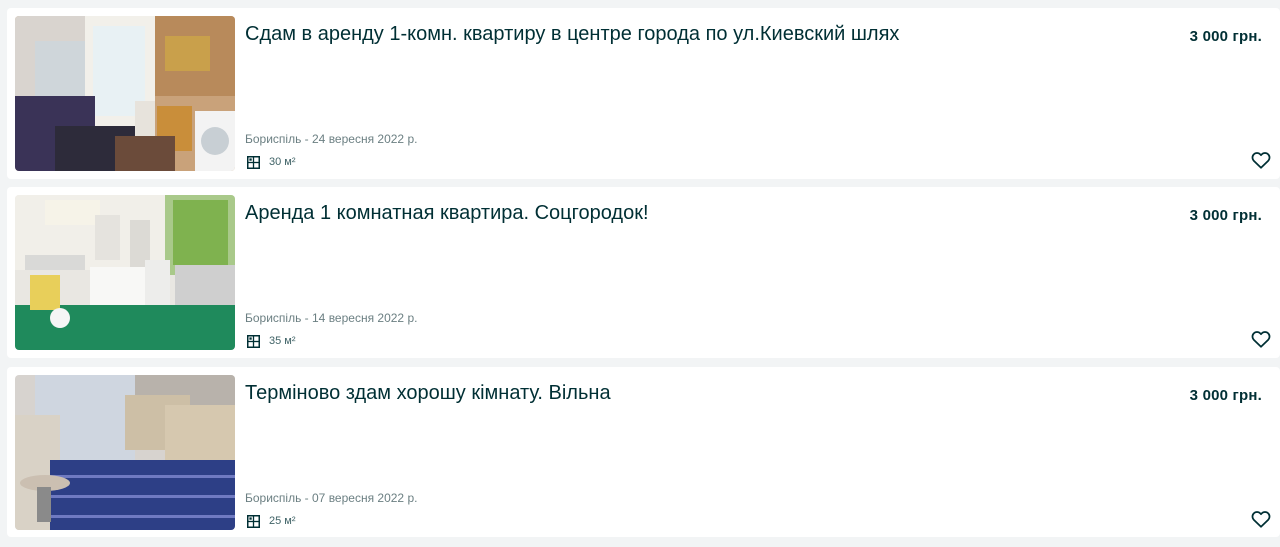 This screenshot has height=547, width=1280. I want to click on listing-location-date: Бориспіль - 14 вересня 2022 р., so click(331, 318).